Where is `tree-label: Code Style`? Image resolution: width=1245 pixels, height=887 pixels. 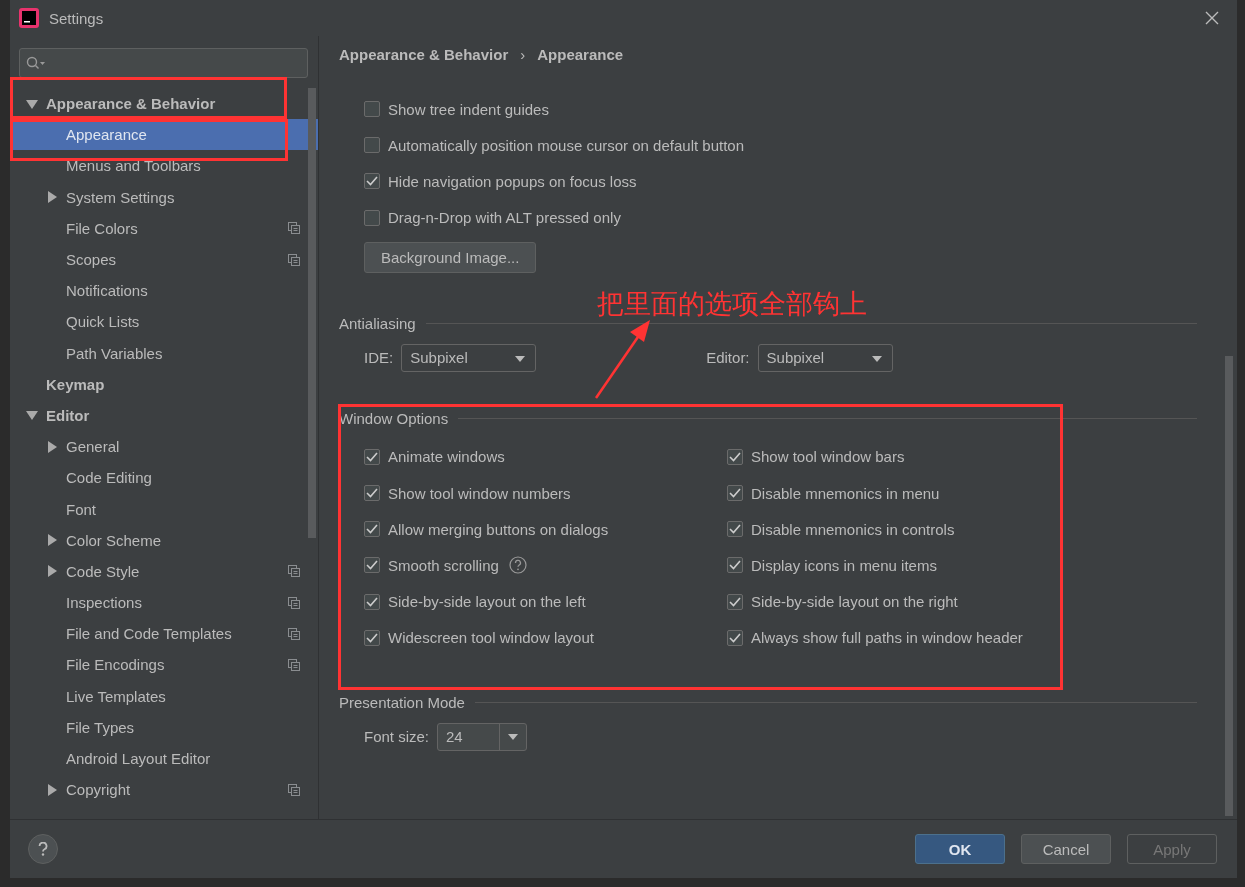 tree-label: Code Style is located at coordinates (103, 571).